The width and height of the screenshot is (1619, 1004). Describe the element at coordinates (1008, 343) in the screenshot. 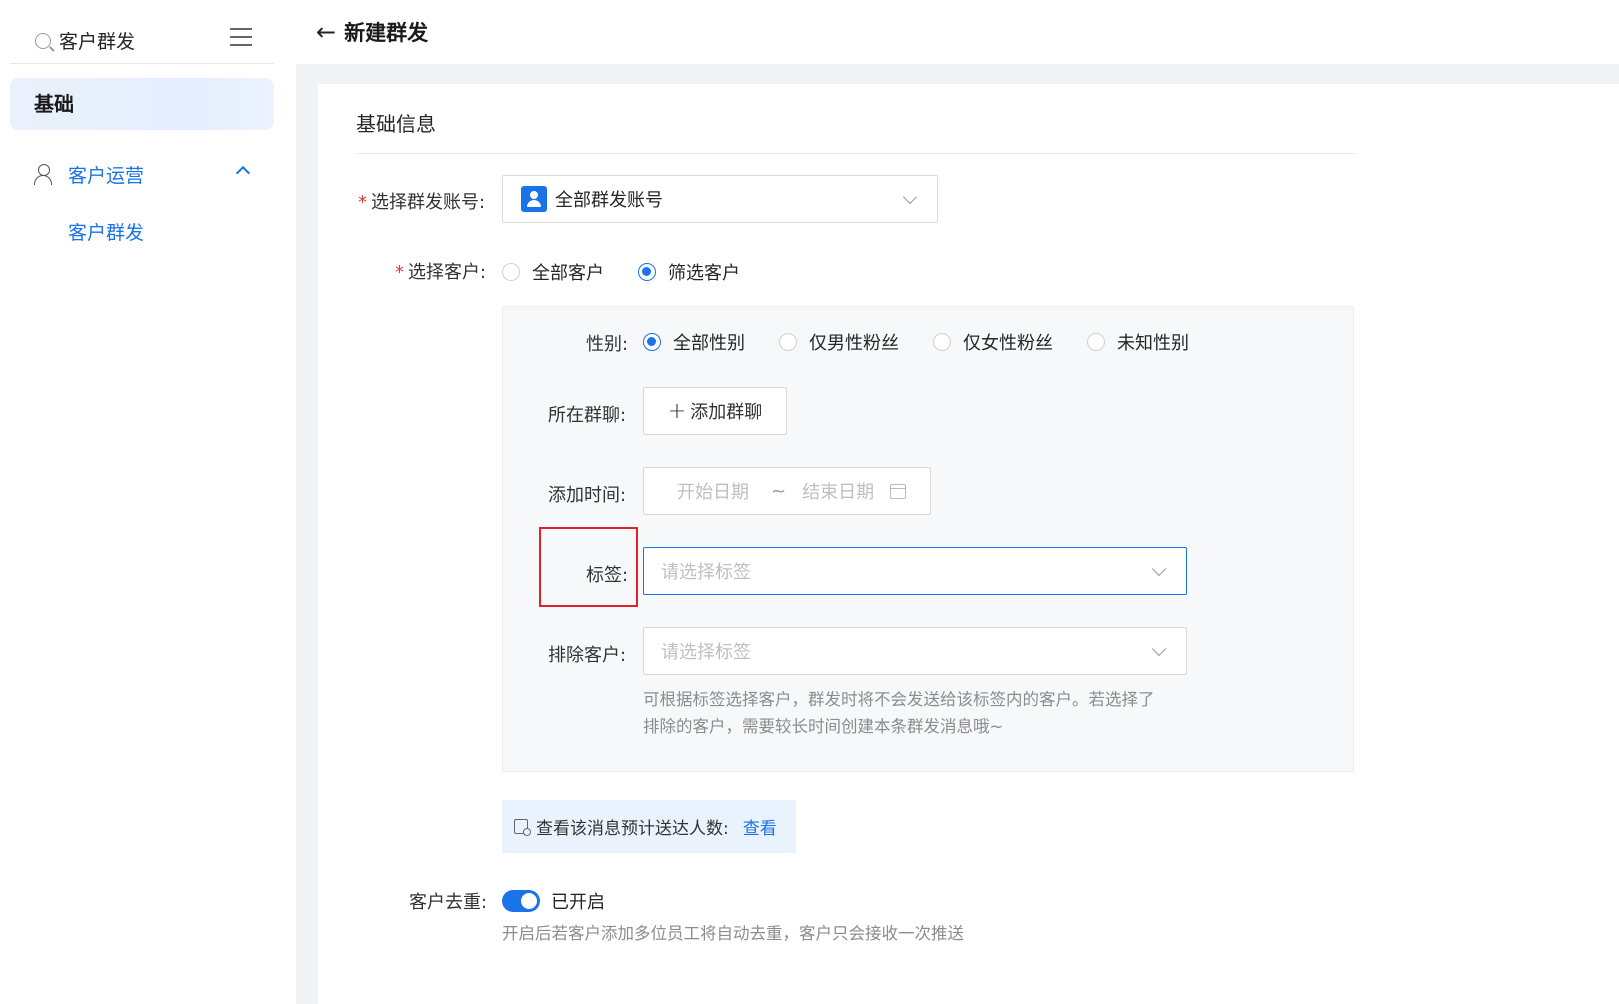

I see `radio-label: 仅女性粉丝` at that location.